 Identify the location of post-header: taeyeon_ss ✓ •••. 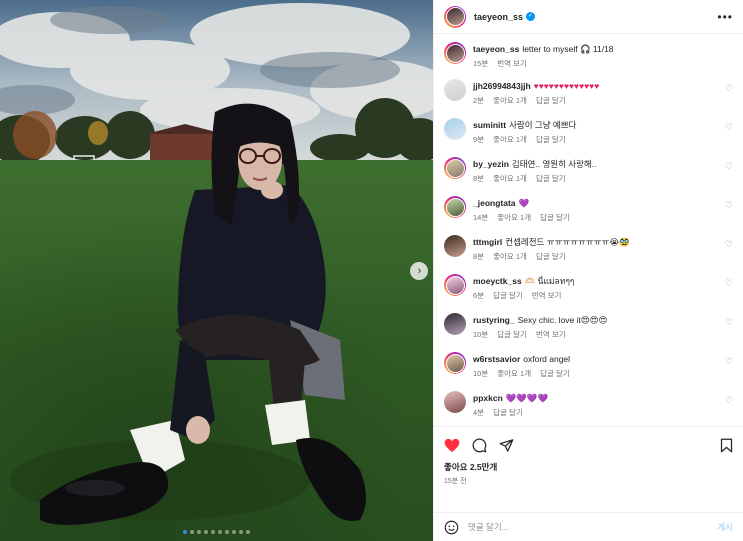
(588, 17).